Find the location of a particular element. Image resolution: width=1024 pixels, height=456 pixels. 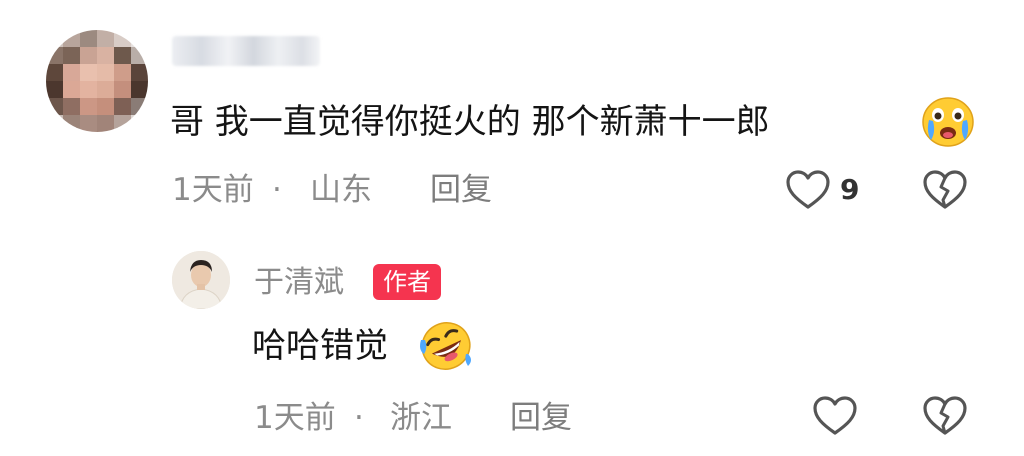

commenter-username-blurred is located at coordinates (246, 51).